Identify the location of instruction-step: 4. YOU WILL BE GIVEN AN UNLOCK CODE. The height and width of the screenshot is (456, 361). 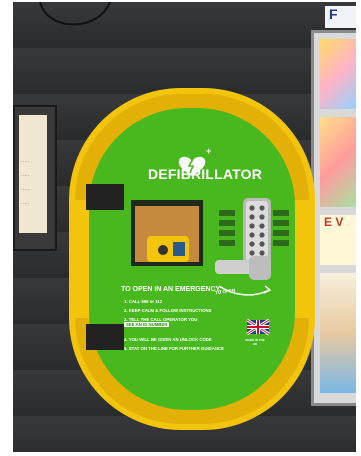
(168, 339).